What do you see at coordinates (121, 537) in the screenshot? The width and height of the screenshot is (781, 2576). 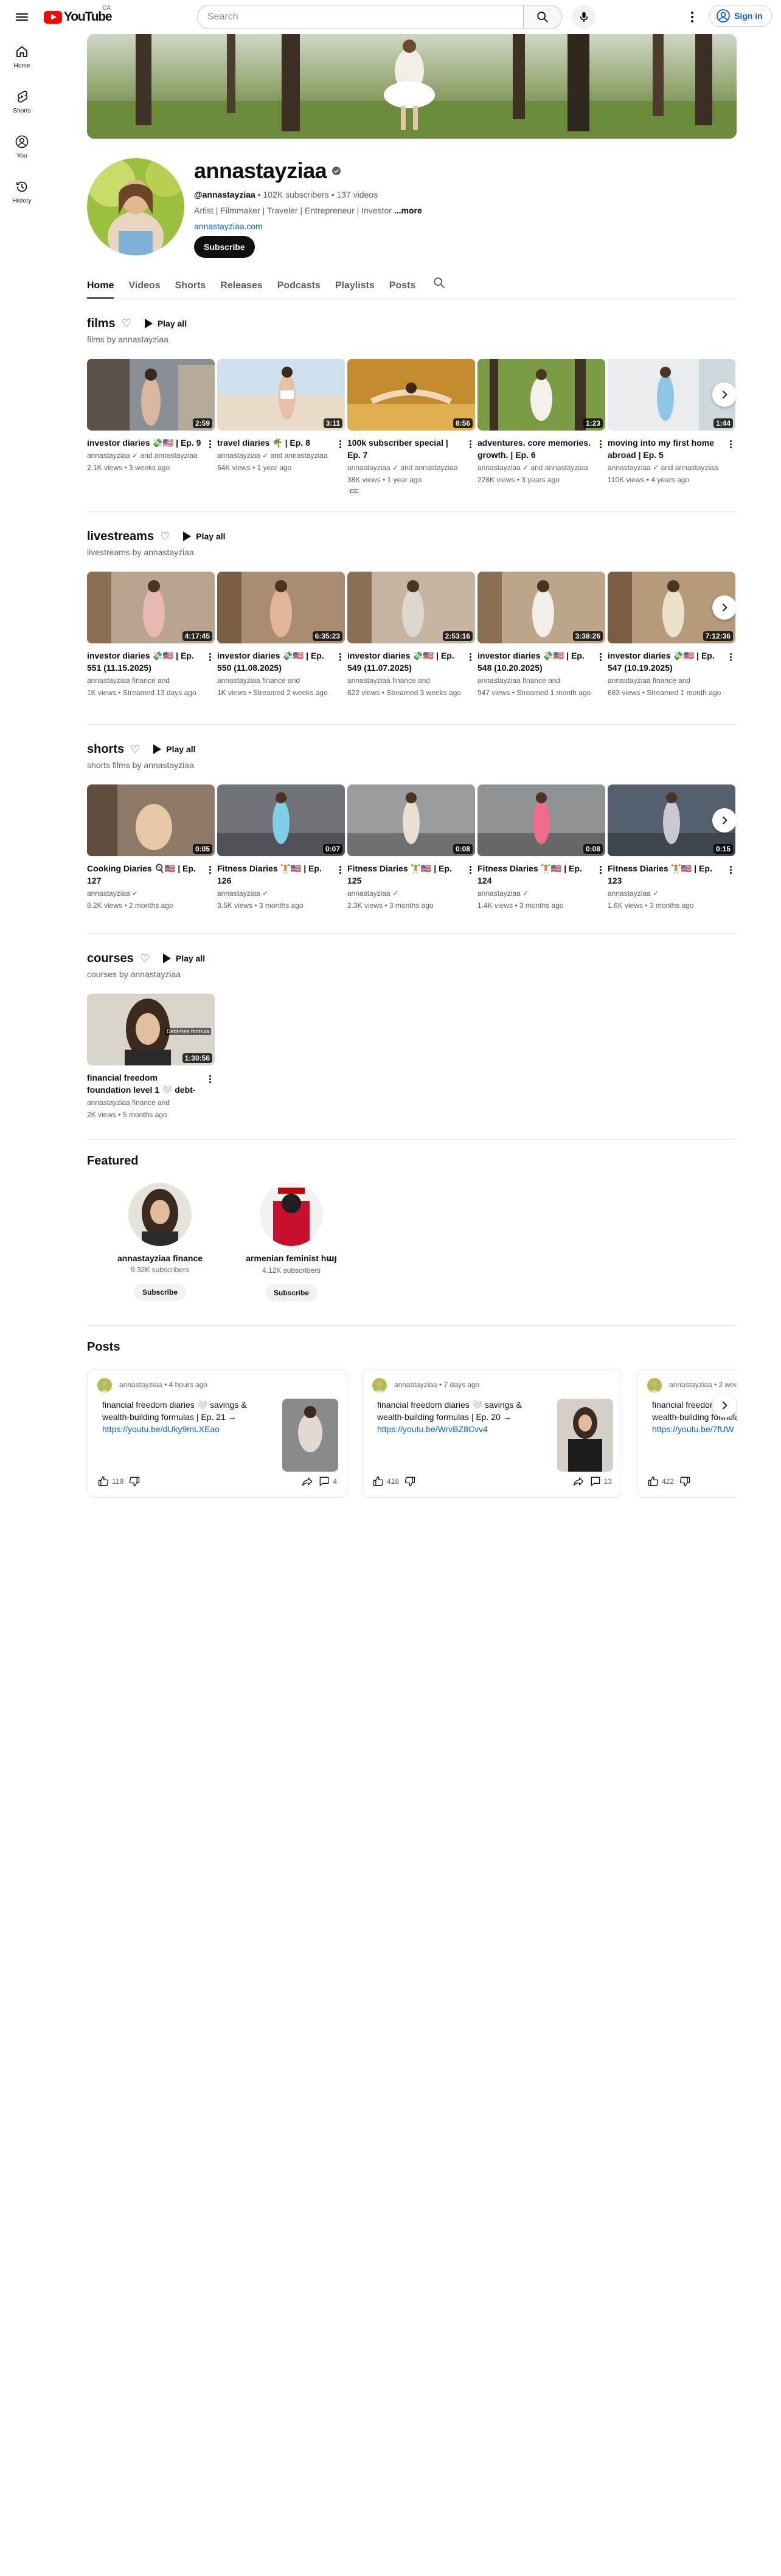 I see `section-title: livestreams` at bounding box center [121, 537].